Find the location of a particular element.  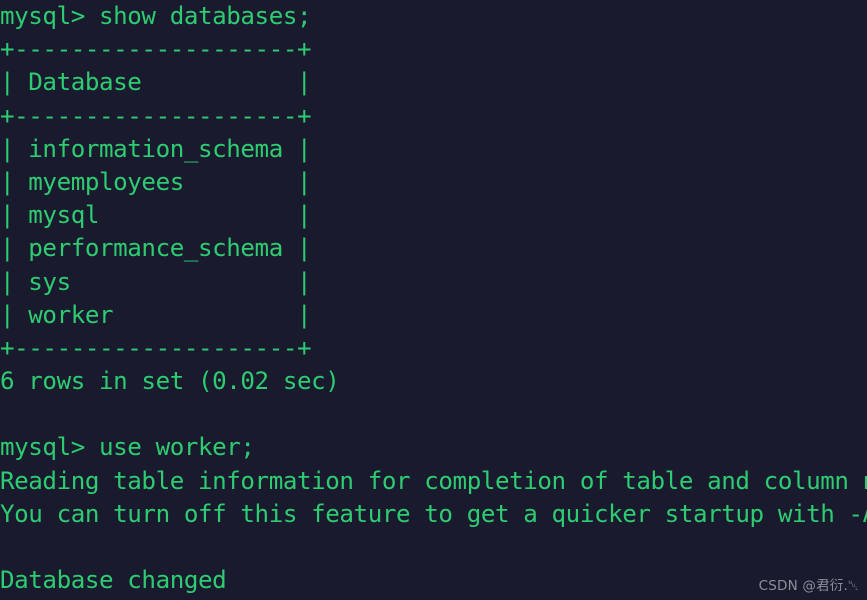

console-line: | mysql | is located at coordinates (156, 215).